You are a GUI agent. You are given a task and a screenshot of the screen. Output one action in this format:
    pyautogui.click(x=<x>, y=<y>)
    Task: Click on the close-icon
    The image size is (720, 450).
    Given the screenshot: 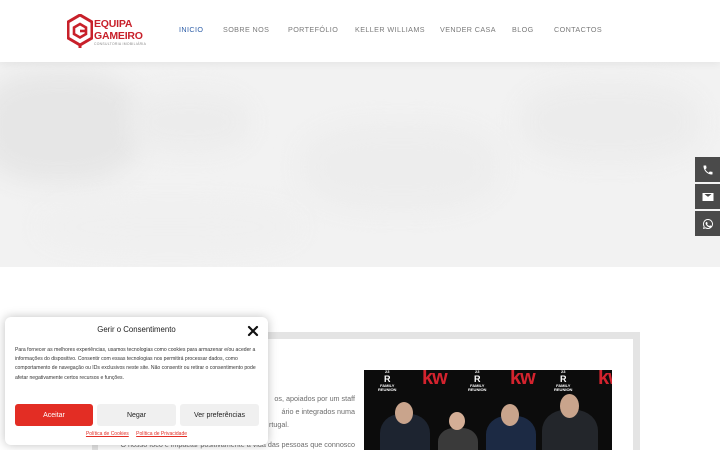 What is the action you would take?
    pyautogui.click(x=253, y=331)
    